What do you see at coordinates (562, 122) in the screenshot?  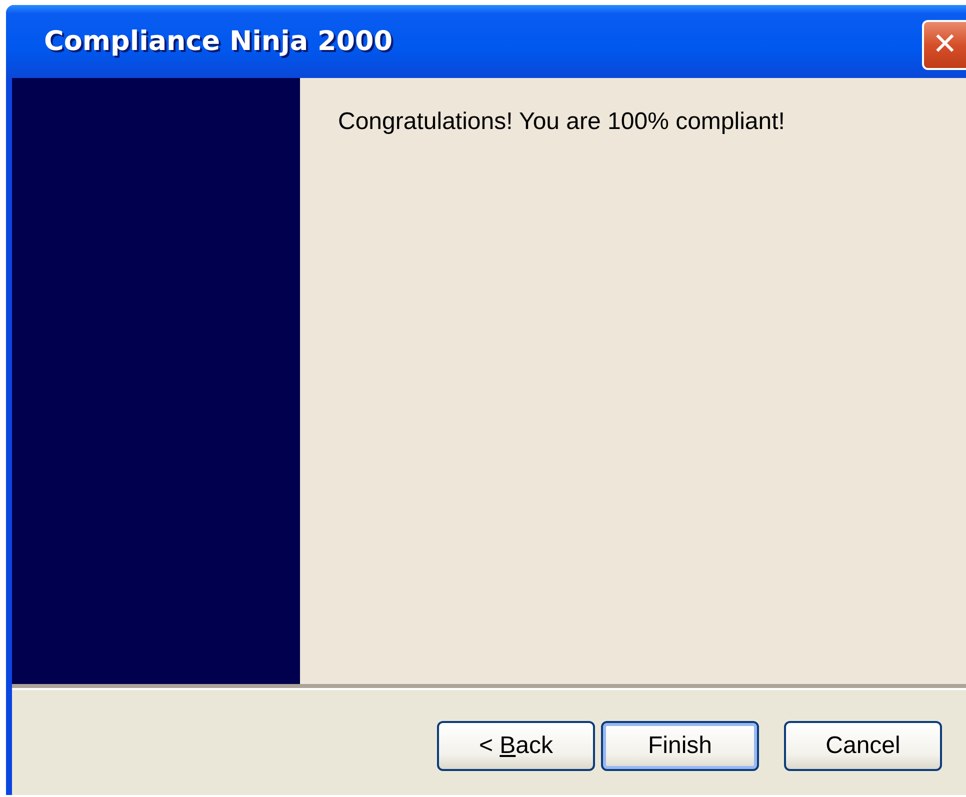 I see `message-text: Congratulations! You are 100% compliant!` at bounding box center [562, 122].